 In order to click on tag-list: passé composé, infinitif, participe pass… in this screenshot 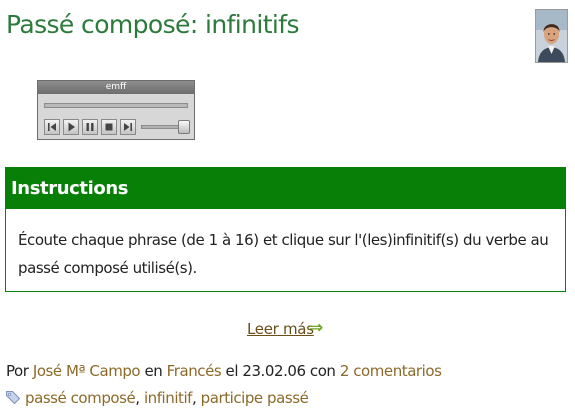, I will do `click(157, 399)`.